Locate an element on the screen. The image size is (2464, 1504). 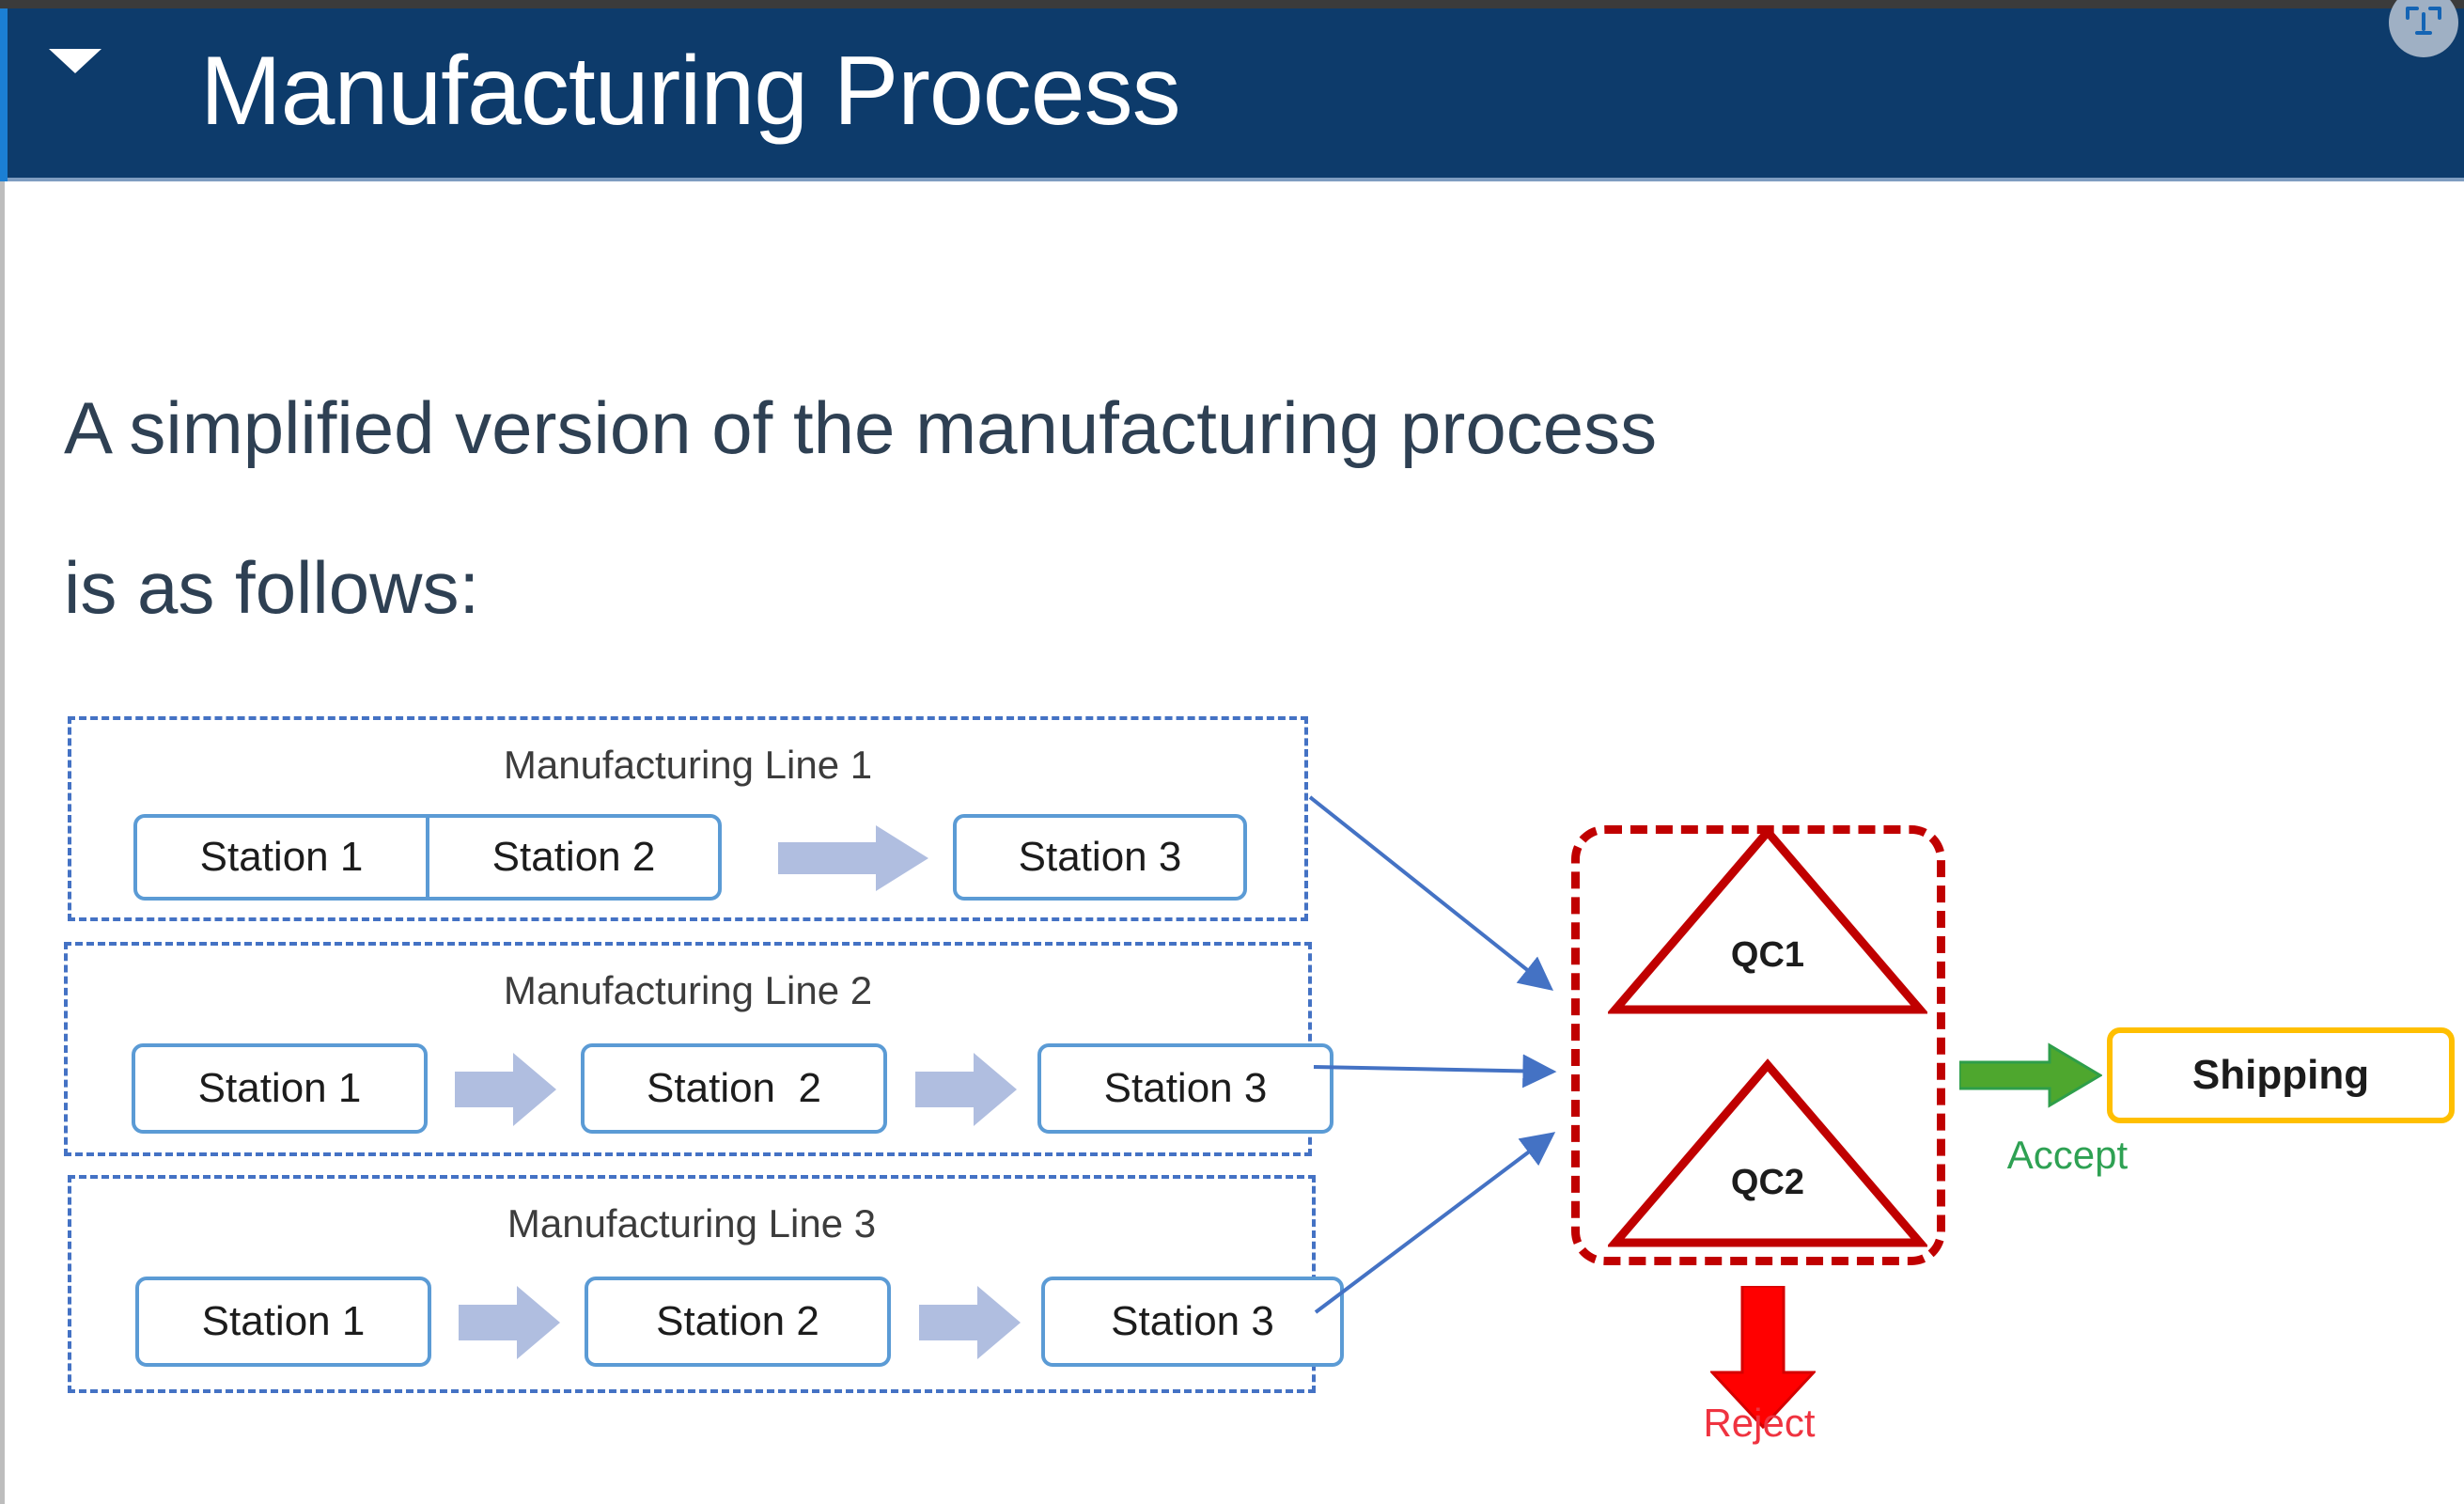
page-title: Manufacturing Process is located at coordinates (690, 91).